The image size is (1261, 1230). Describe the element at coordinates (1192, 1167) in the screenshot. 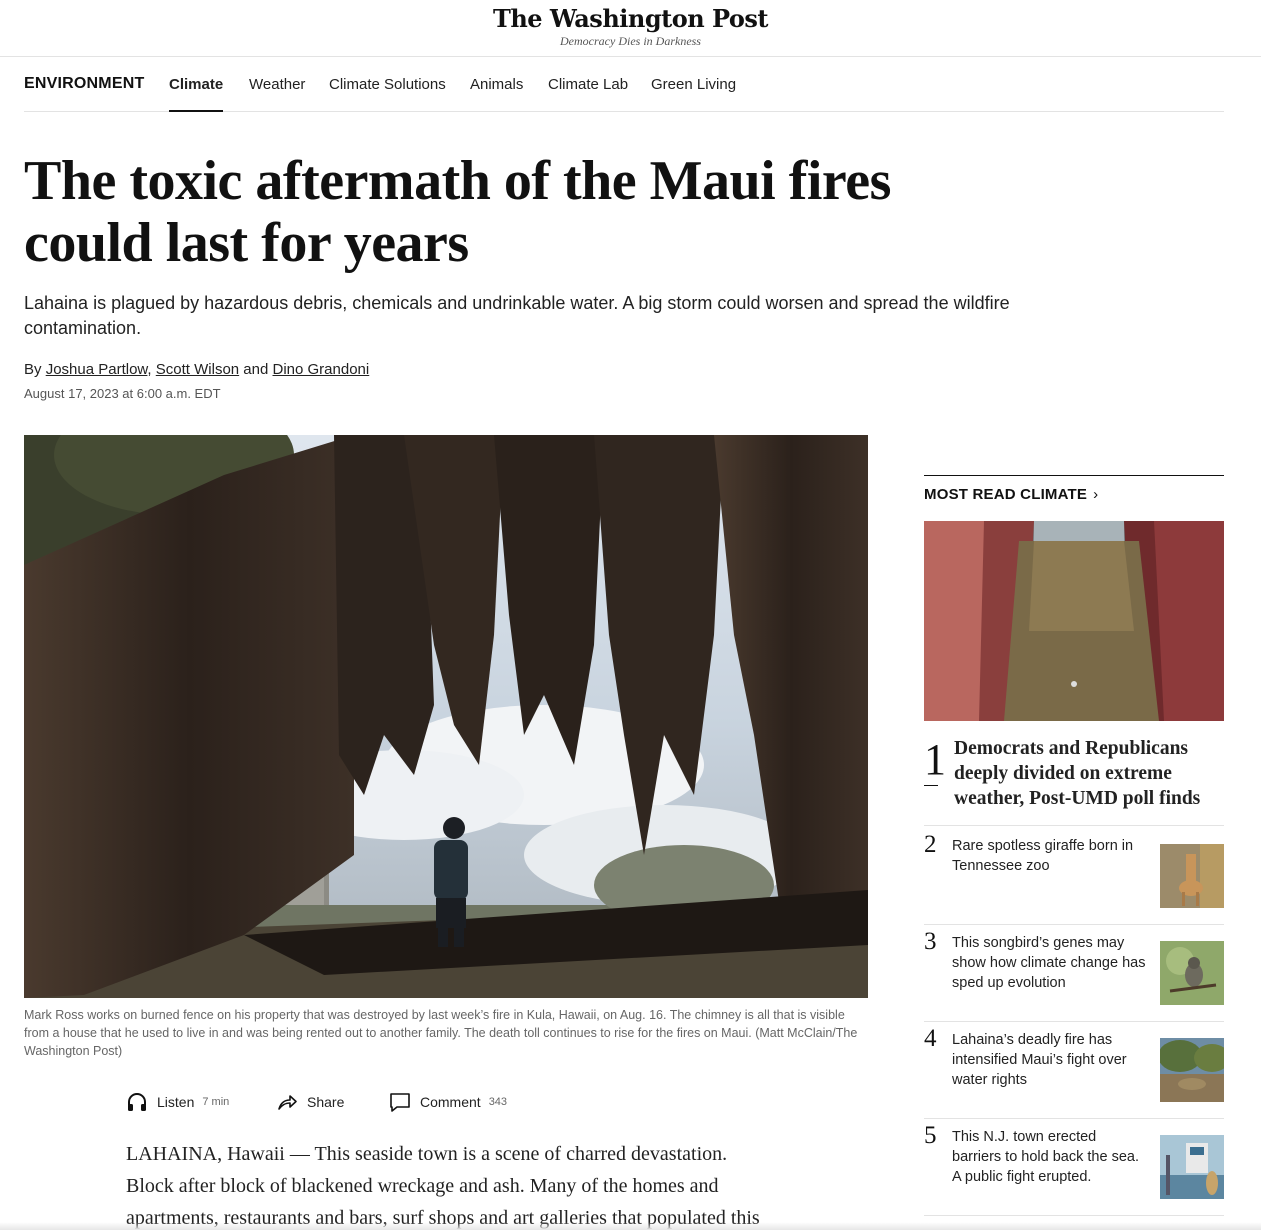

I see `nj-town-thumbnail` at that location.